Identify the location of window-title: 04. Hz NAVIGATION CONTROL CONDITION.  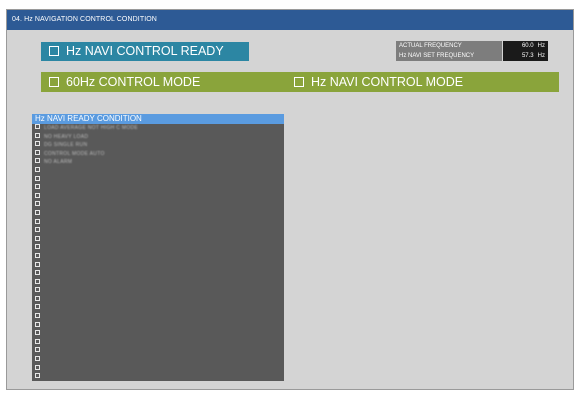
(290, 20).